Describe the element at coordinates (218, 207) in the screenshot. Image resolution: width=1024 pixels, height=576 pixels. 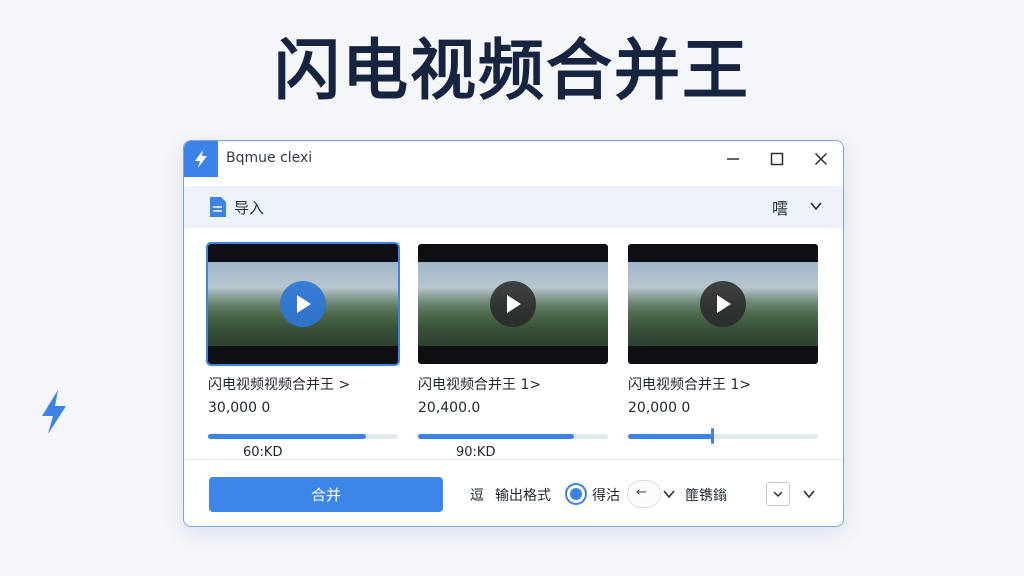
I see `file-icon` at that location.